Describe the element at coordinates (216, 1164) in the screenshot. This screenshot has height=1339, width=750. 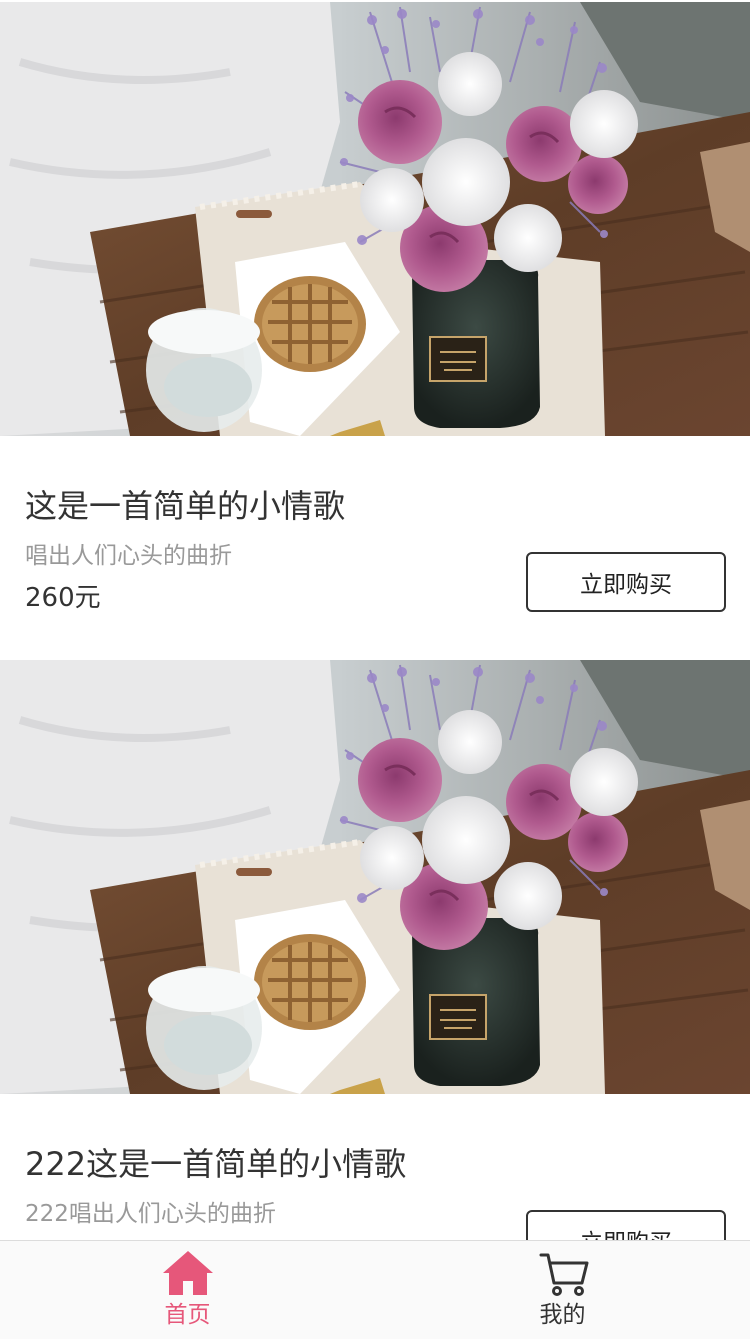
I see `product-title: 222这是一首简单的小情歌` at that location.